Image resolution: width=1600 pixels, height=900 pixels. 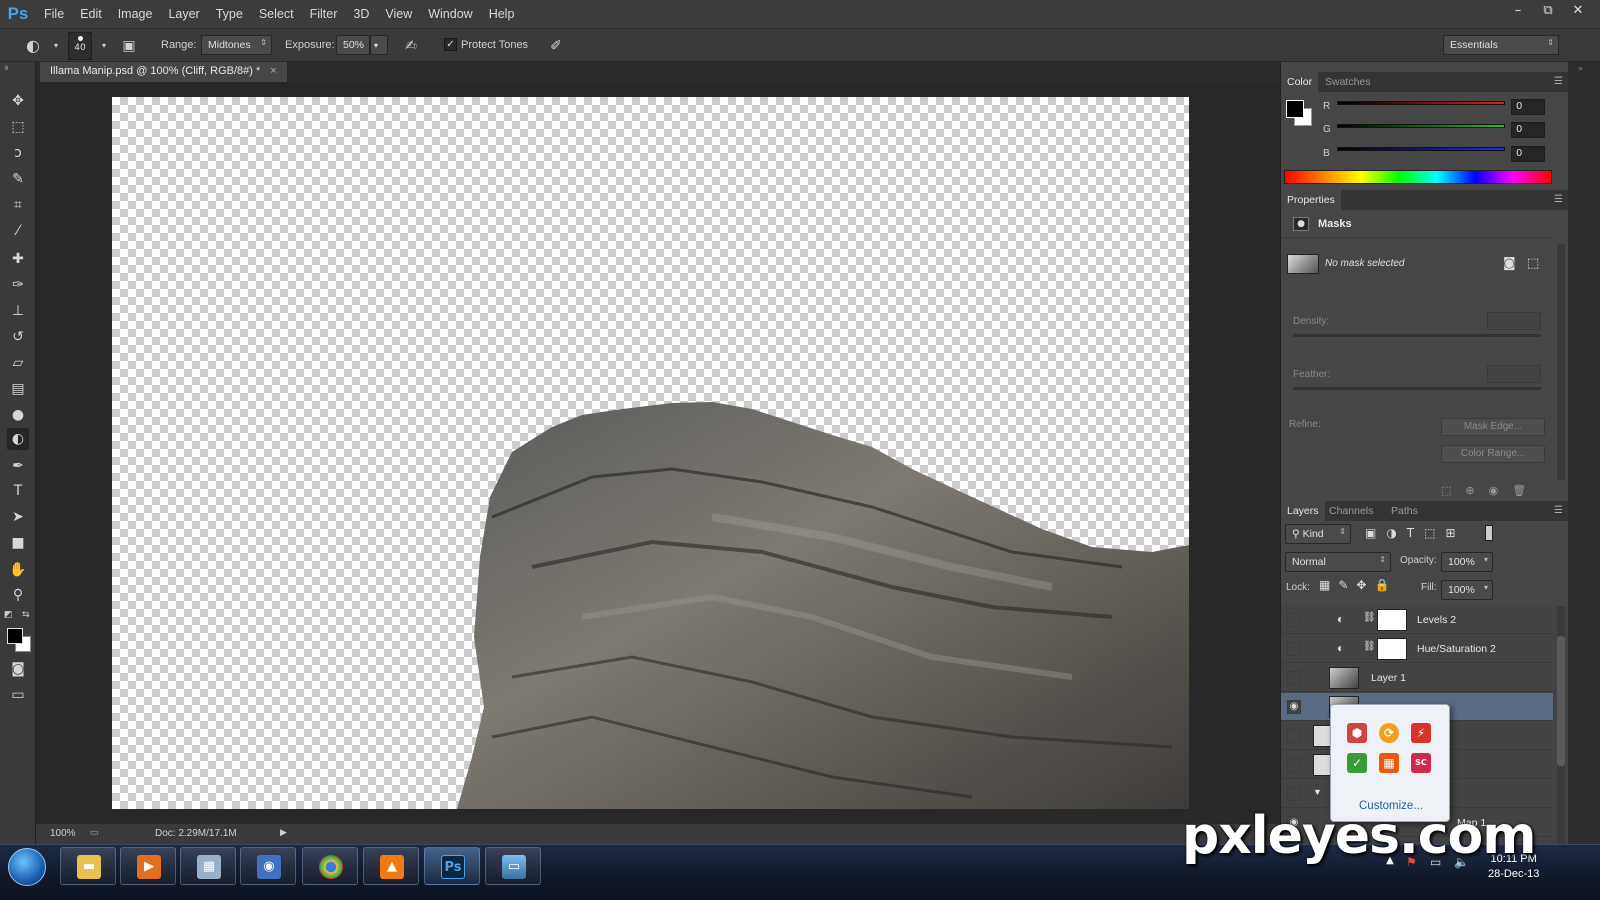 What do you see at coordinates (1421, 126) in the screenshot?
I see `g-slider` at bounding box center [1421, 126].